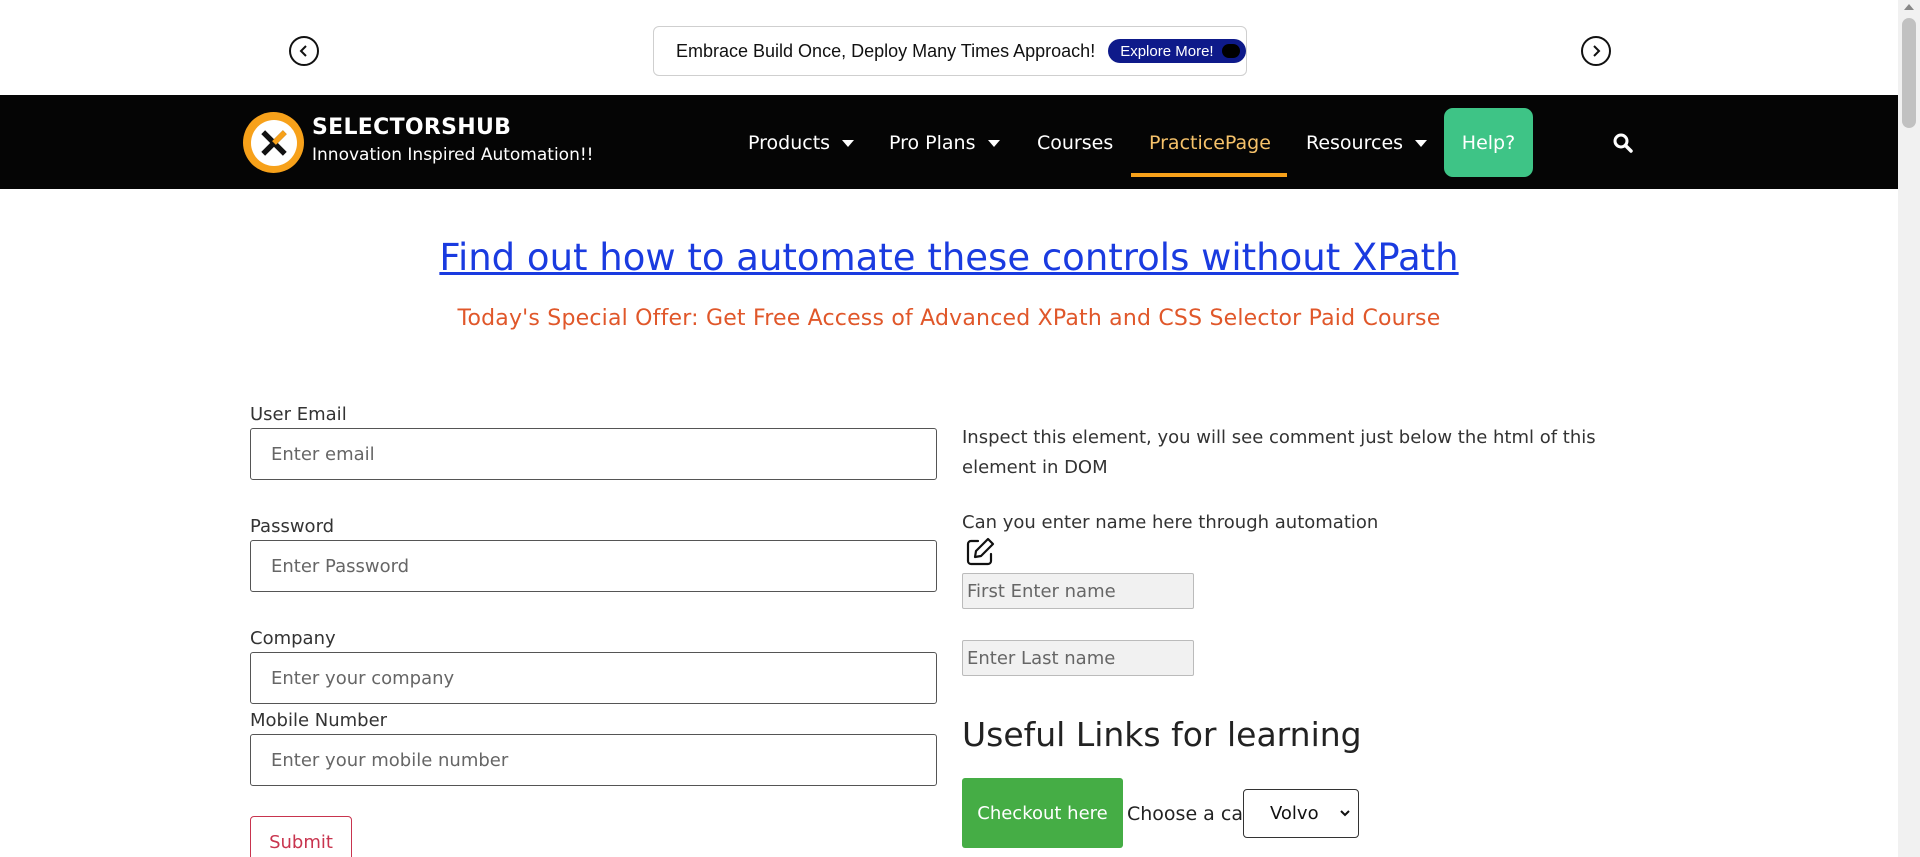 This screenshot has height=857, width=1920. I want to click on last-name-field, so click(1078, 658).